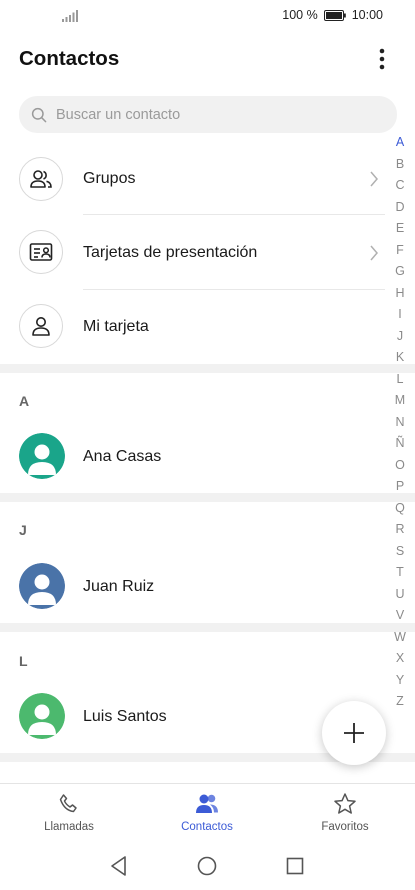  I want to click on alphabet-index: ABCDEFGHIJKLMNÑOPQRSTUVWXYZ, so click(400, 422).